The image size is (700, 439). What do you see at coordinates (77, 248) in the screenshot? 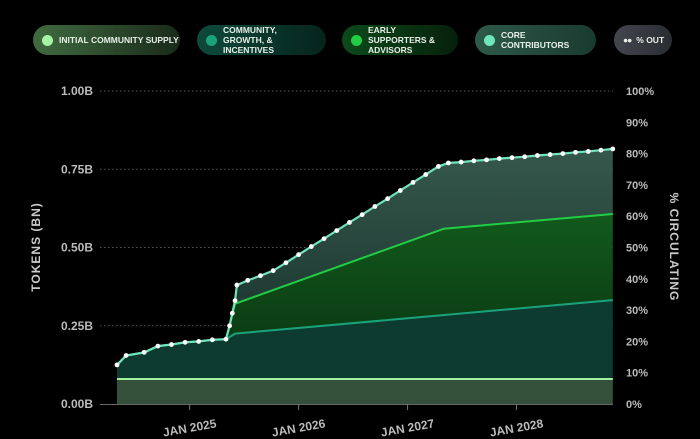
I see `y-tick-label: 0.50B` at bounding box center [77, 248].